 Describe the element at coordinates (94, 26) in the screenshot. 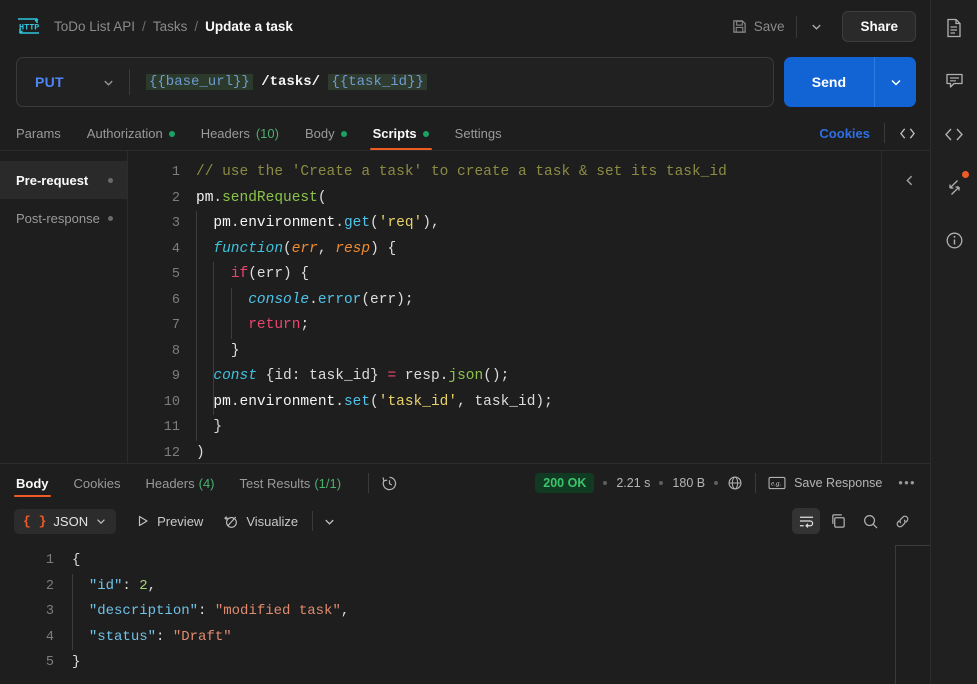

I see `breadcrumb-collection: ToDo List API` at that location.